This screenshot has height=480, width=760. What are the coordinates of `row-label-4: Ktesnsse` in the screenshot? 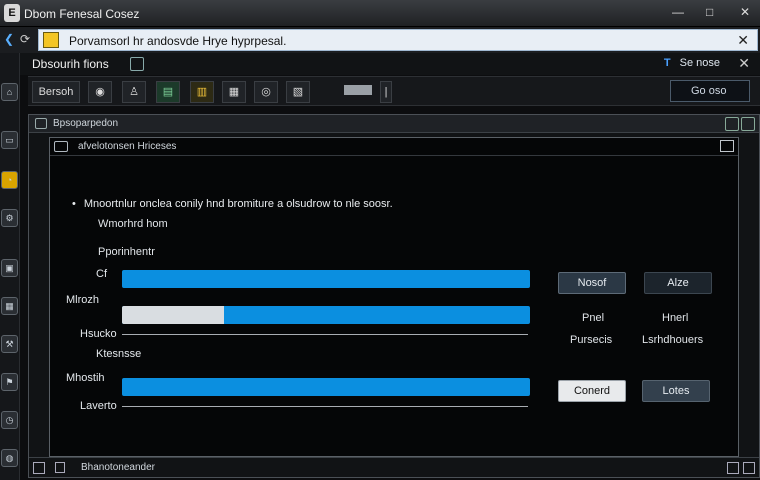 It's located at (119, 354).